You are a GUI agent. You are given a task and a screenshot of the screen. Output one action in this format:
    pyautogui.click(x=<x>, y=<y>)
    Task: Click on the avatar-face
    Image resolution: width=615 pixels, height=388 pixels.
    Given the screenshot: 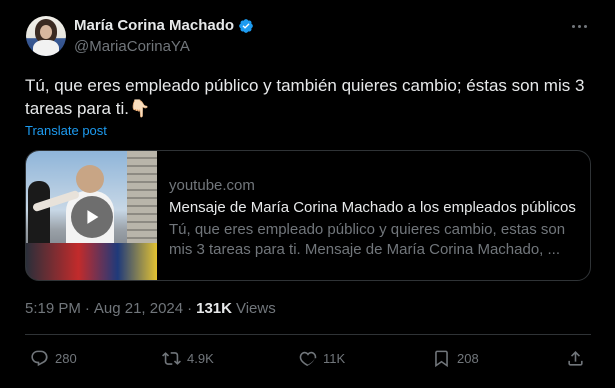 What is the action you would take?
    pyautogui.click(x=46, y=32)
    